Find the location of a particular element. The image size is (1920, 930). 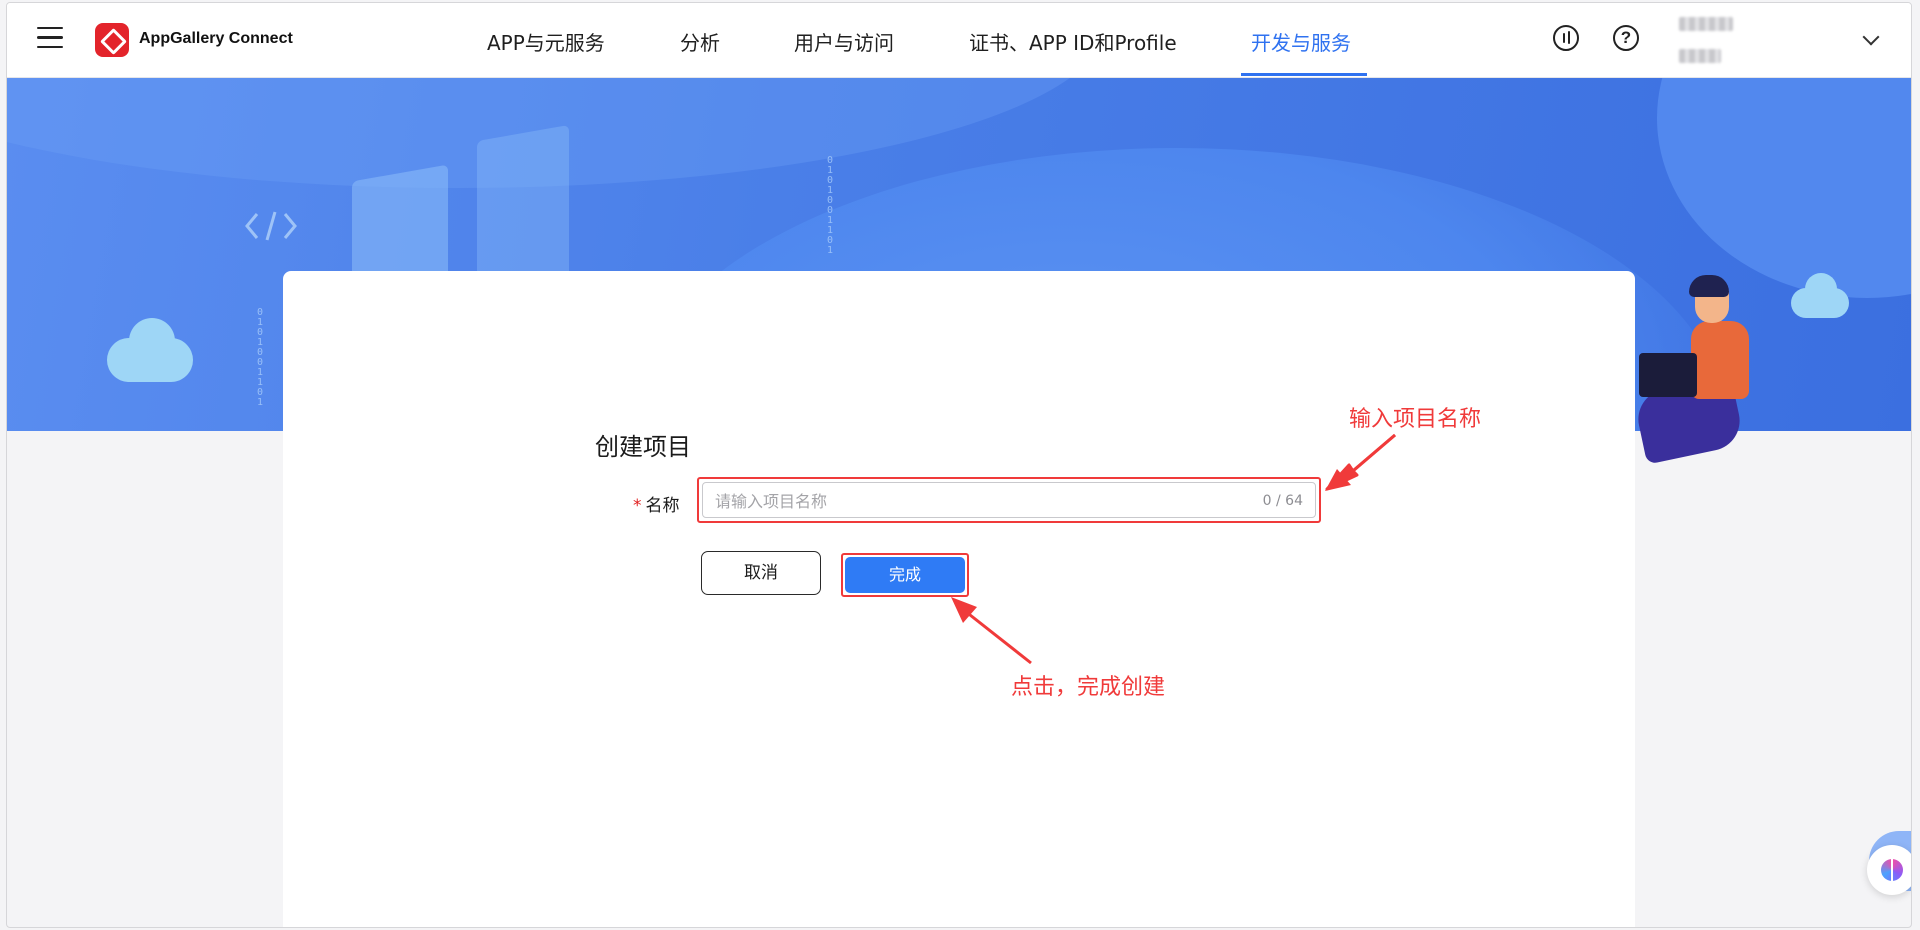

annotation-arrows is located at coordinates (1173, 549).